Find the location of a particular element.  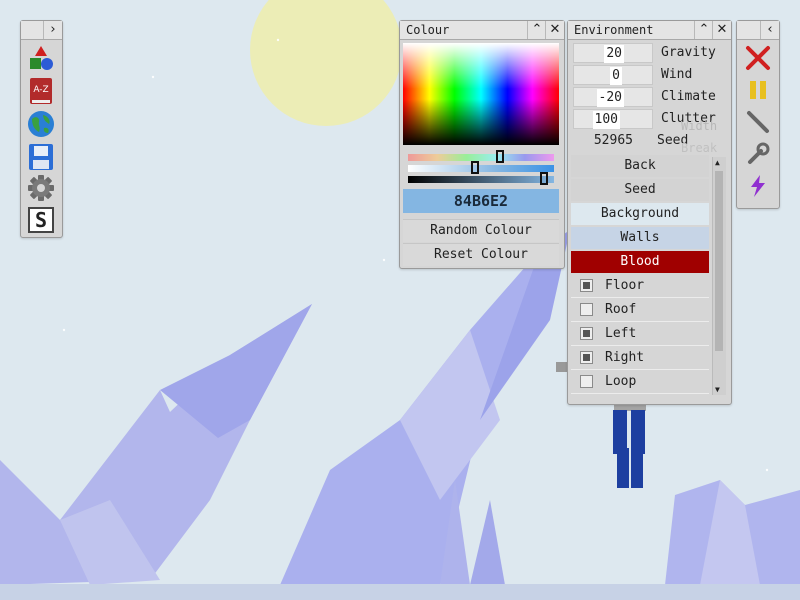

expand-chevron-icon: › is located at coordinates (52, 30).